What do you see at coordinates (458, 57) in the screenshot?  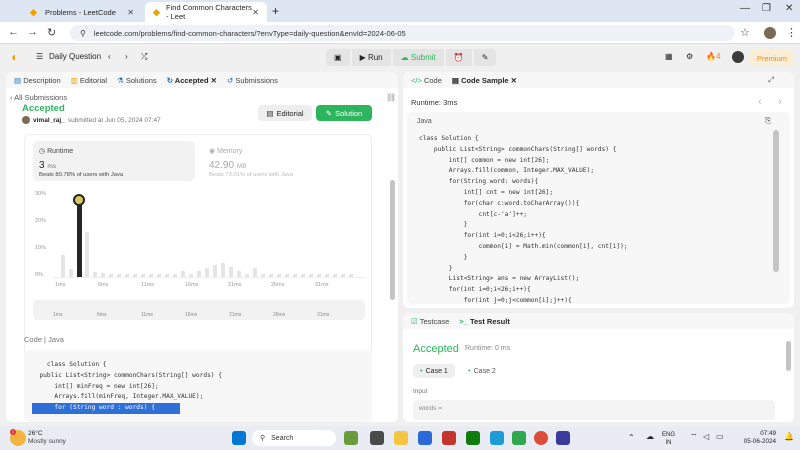 I see `timer-icon: ⏰` at bounding box center [458, 57].